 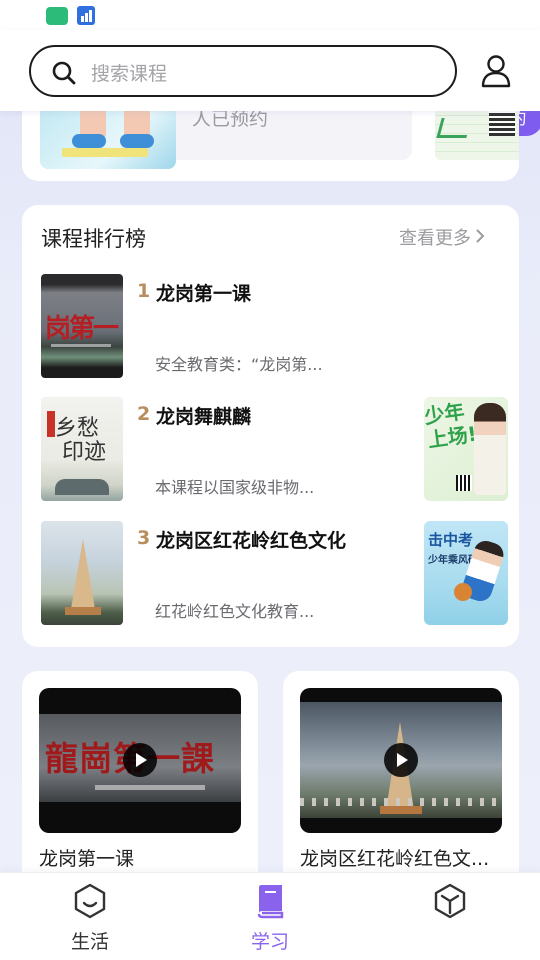 I want to click on app-notification-icon, so click(x=57, y=16).